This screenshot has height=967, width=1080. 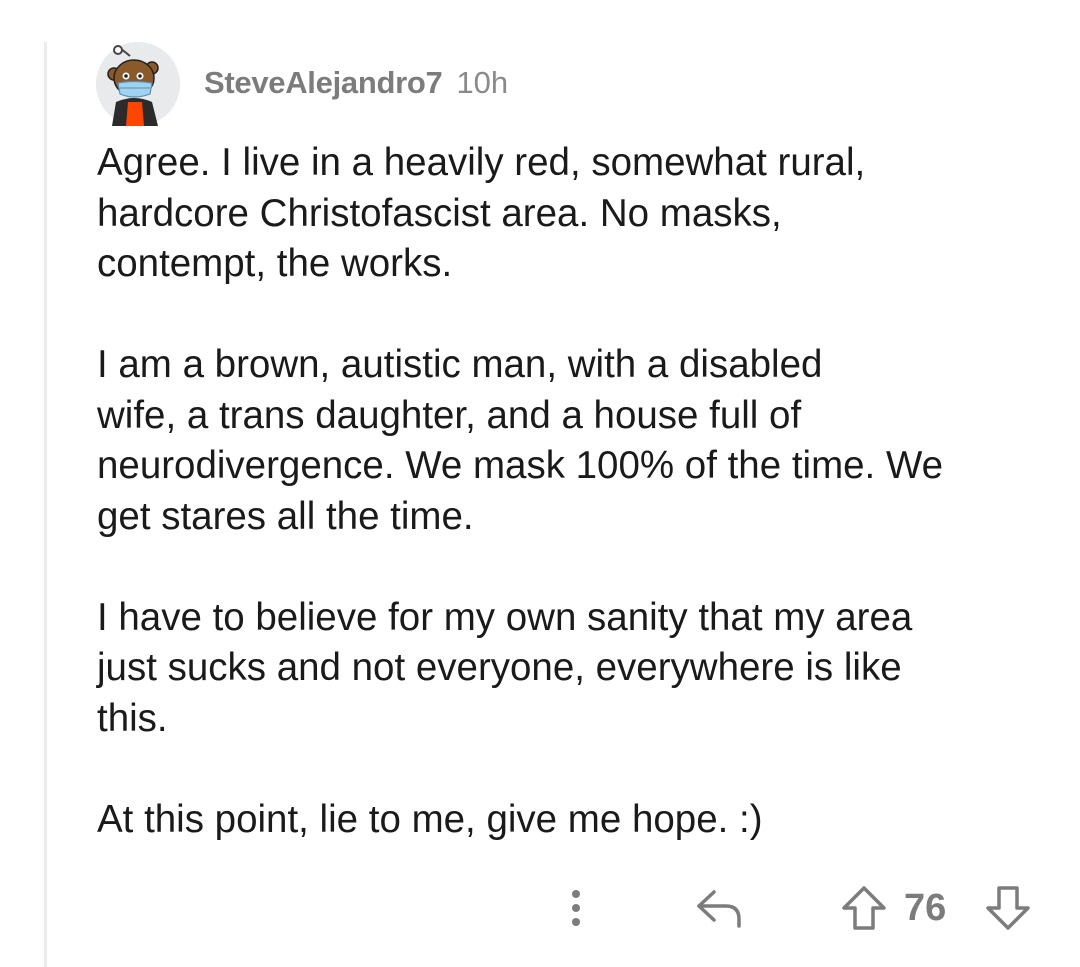 I want to click on comment-actions: 76, so click(x=540, y=908).